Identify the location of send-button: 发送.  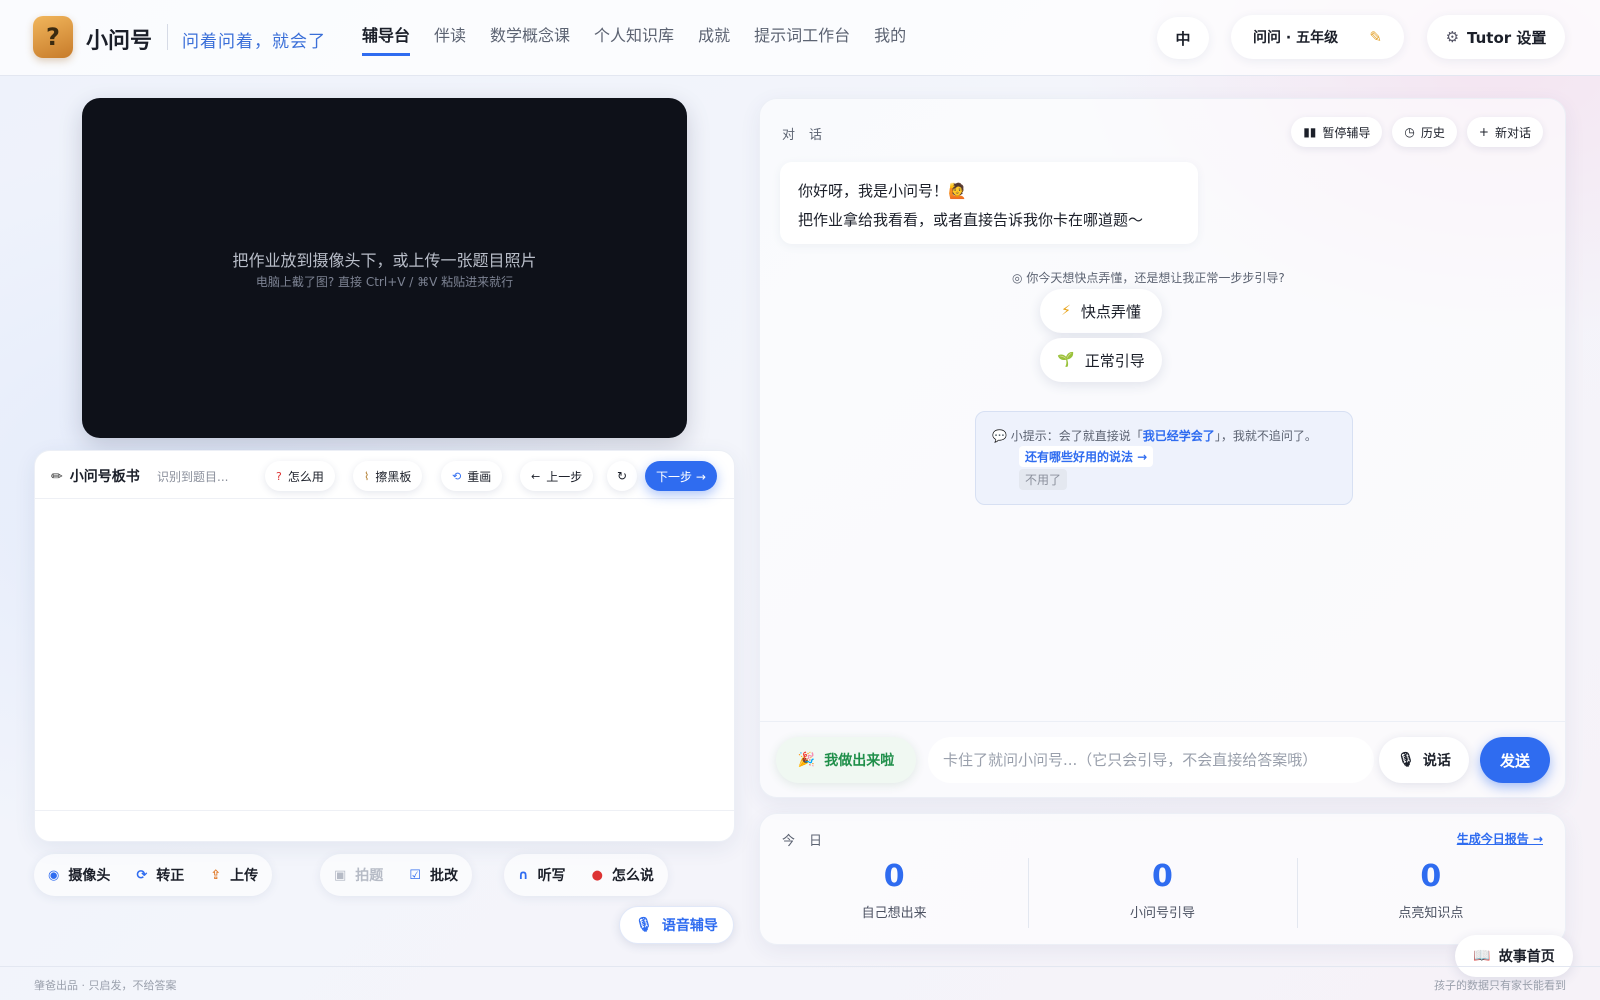
(1515, 760).